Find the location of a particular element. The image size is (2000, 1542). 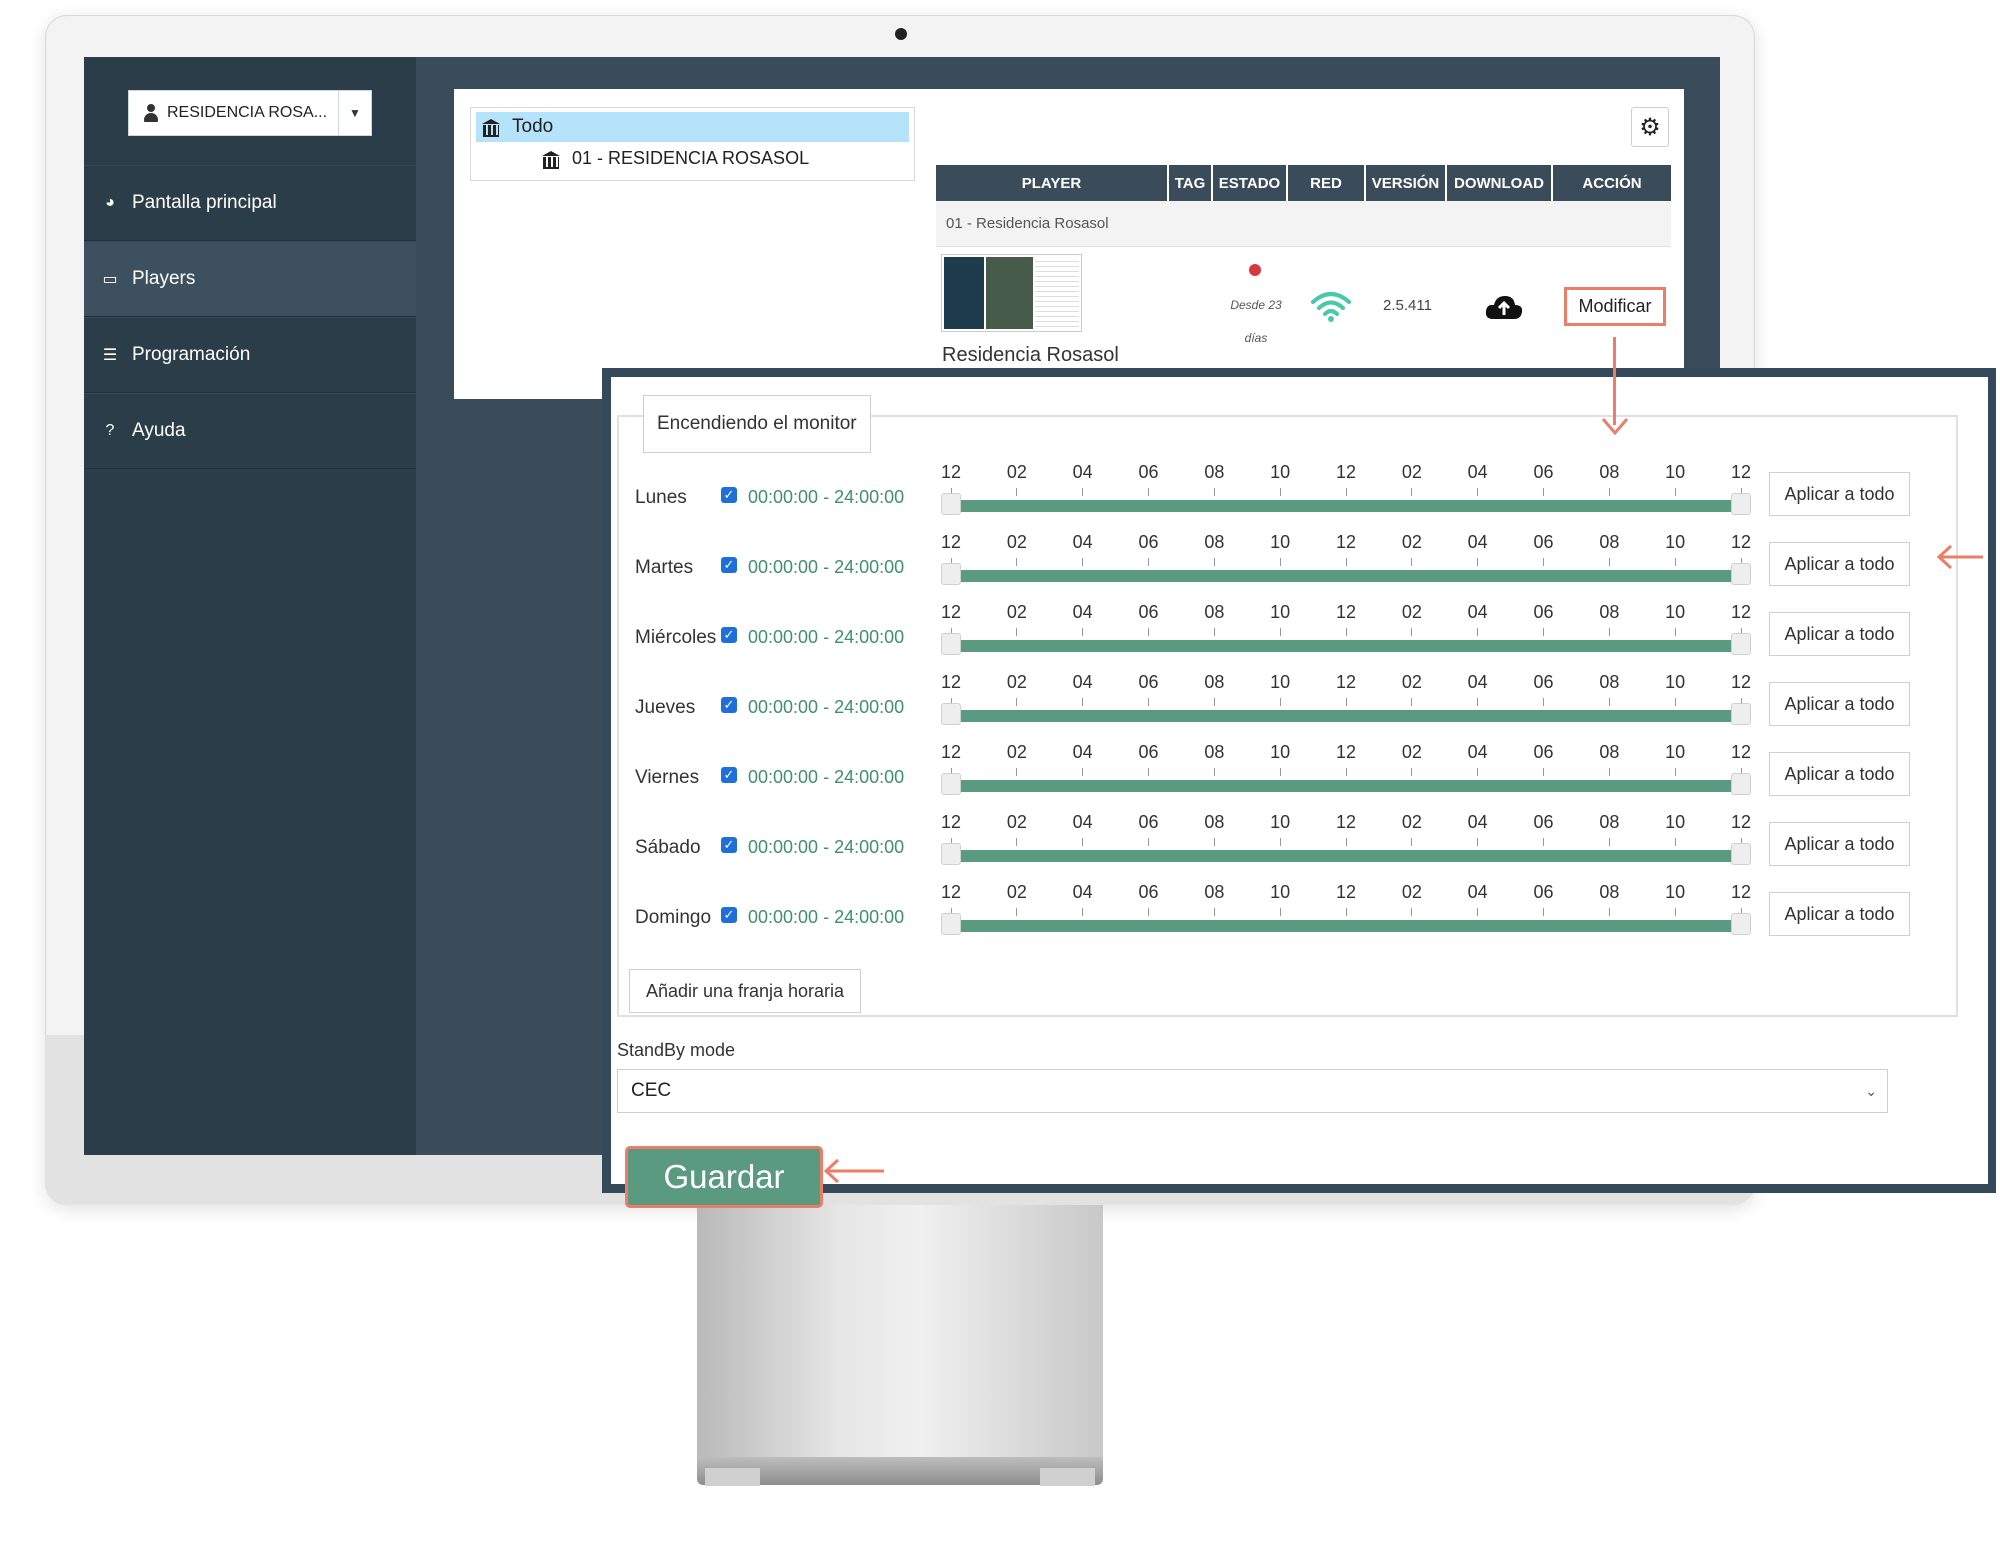

sidebar-item-pantalla-principal: ◕ Pantalla principal is located at coordinates (250, 203).